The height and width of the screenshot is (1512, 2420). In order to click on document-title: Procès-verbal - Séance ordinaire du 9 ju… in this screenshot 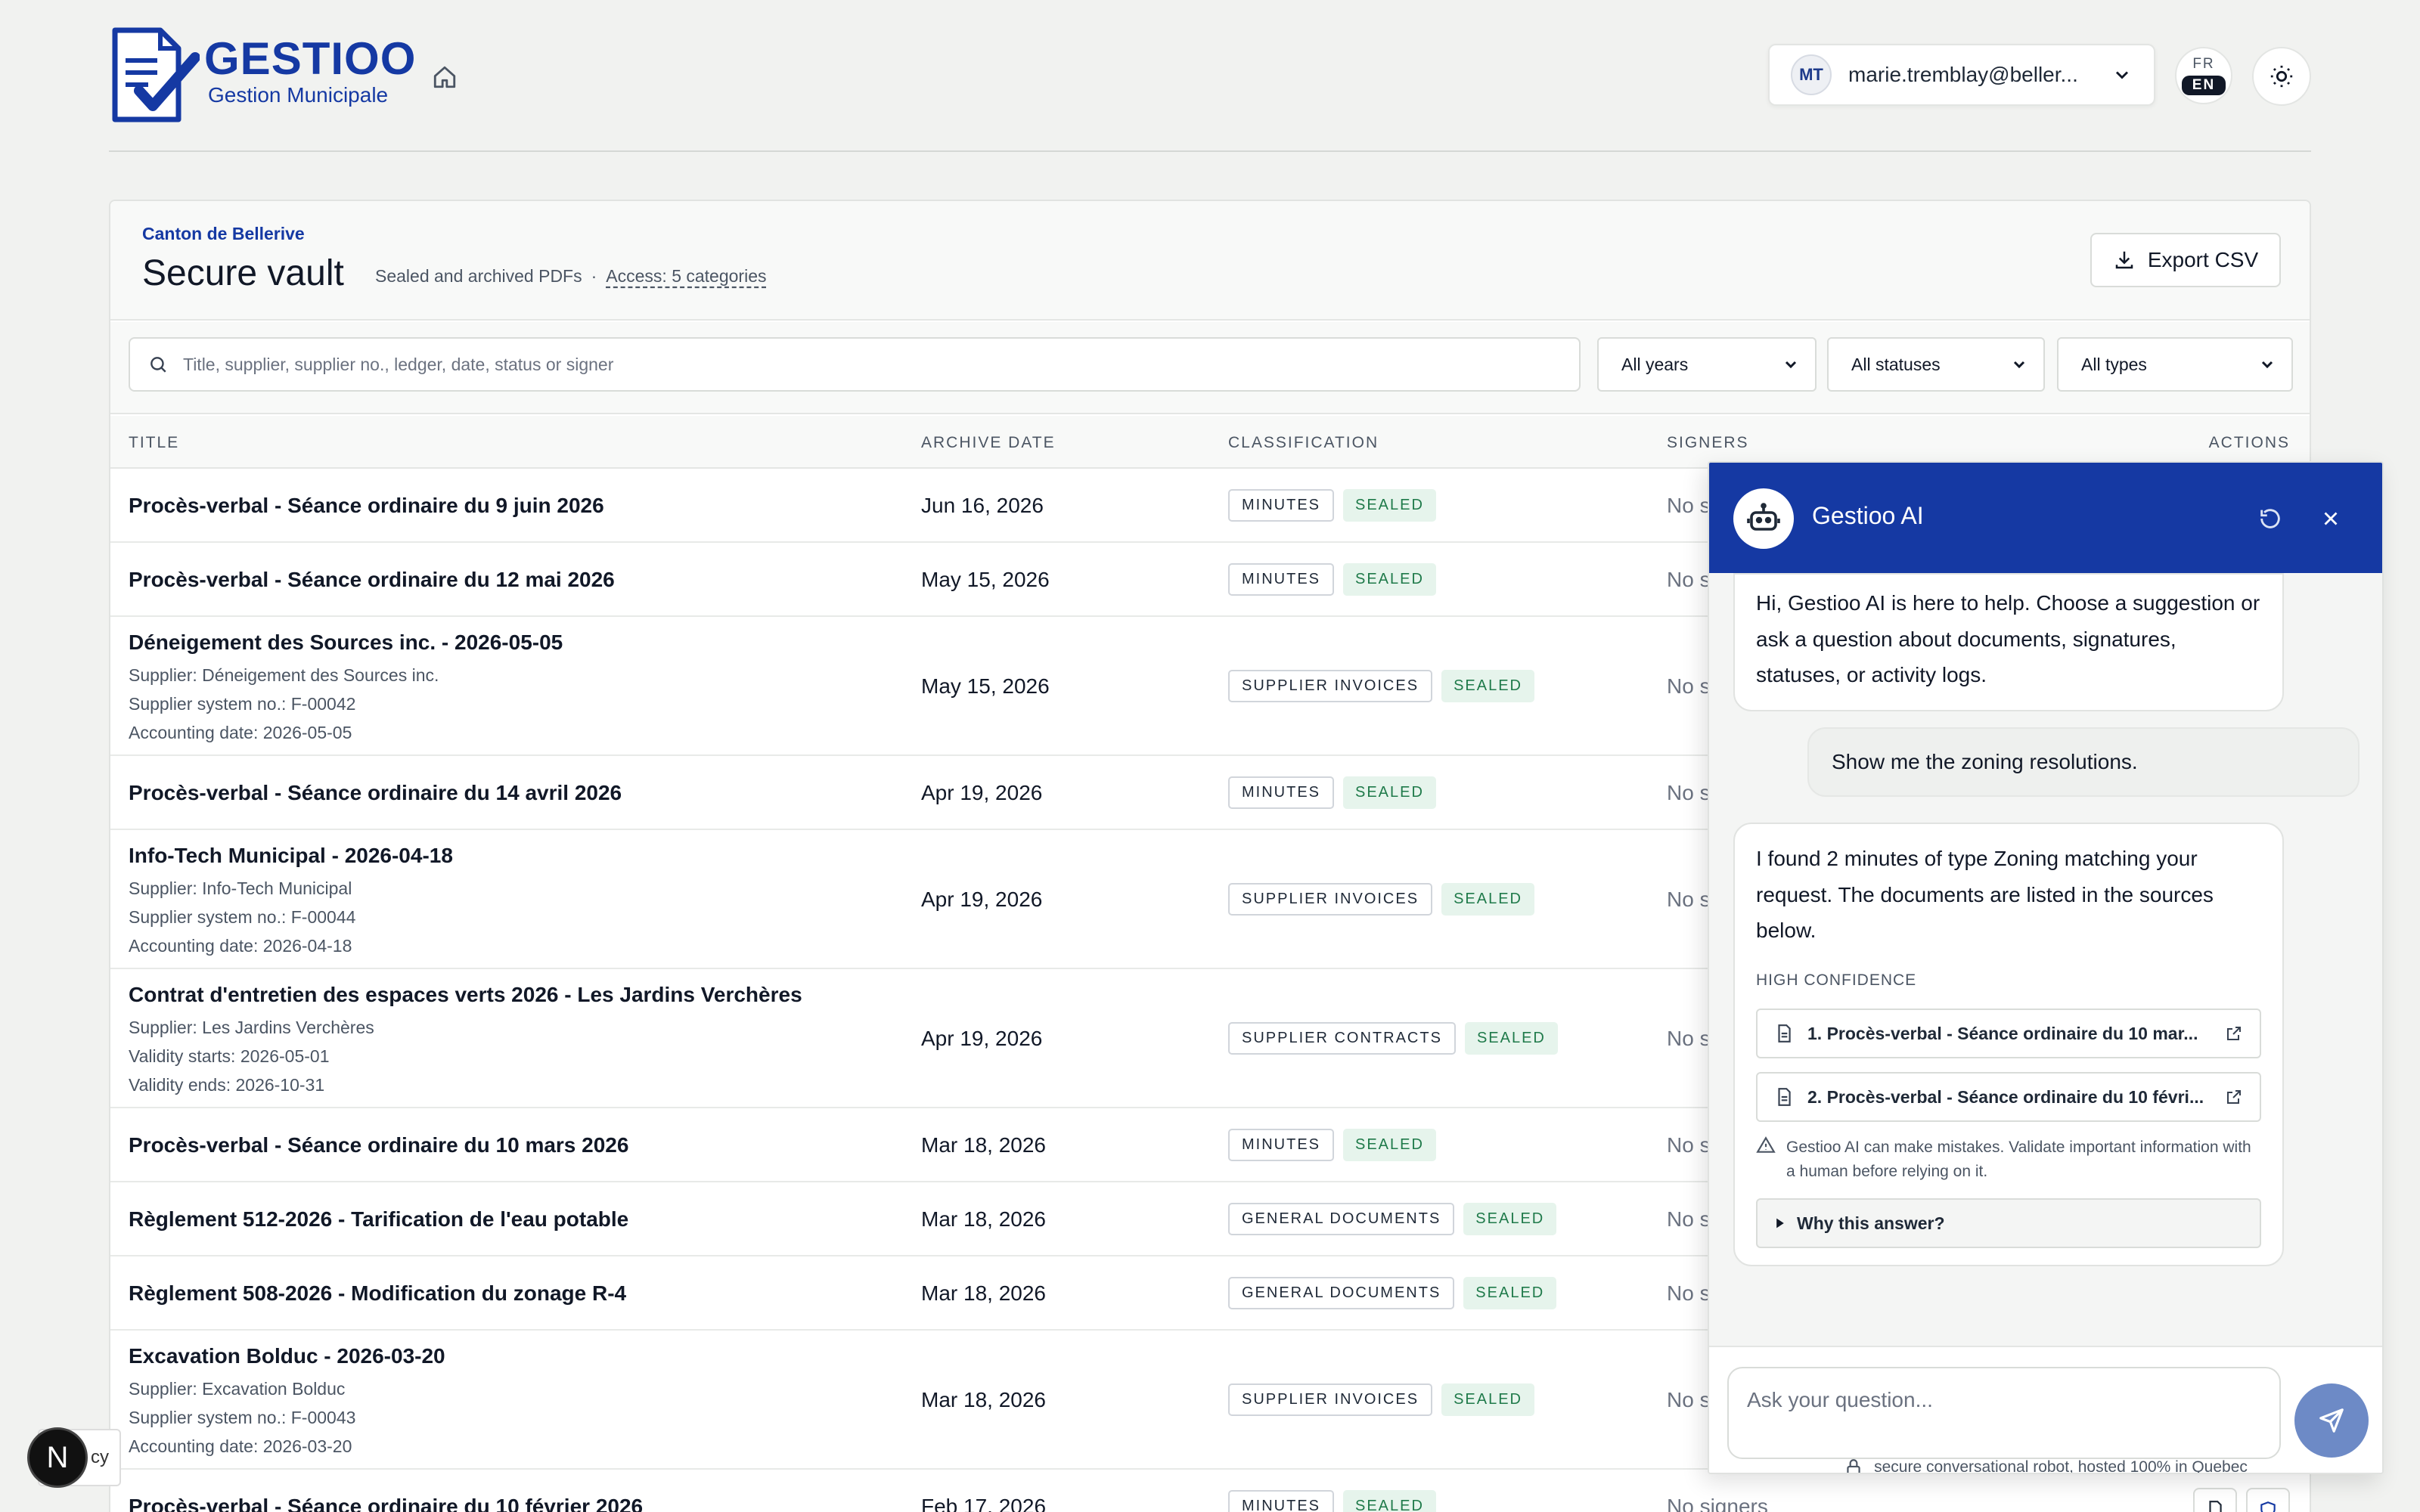, I will do `click(366, 506)`.